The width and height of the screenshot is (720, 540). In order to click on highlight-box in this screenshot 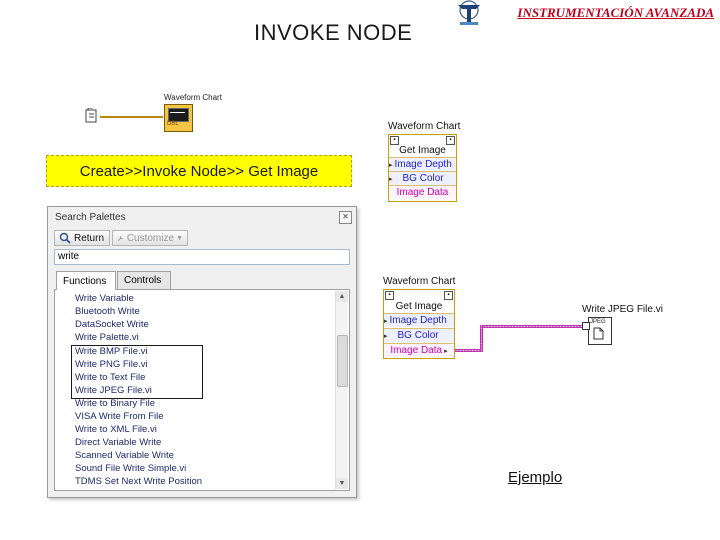, I will do `click(137, 372)`.